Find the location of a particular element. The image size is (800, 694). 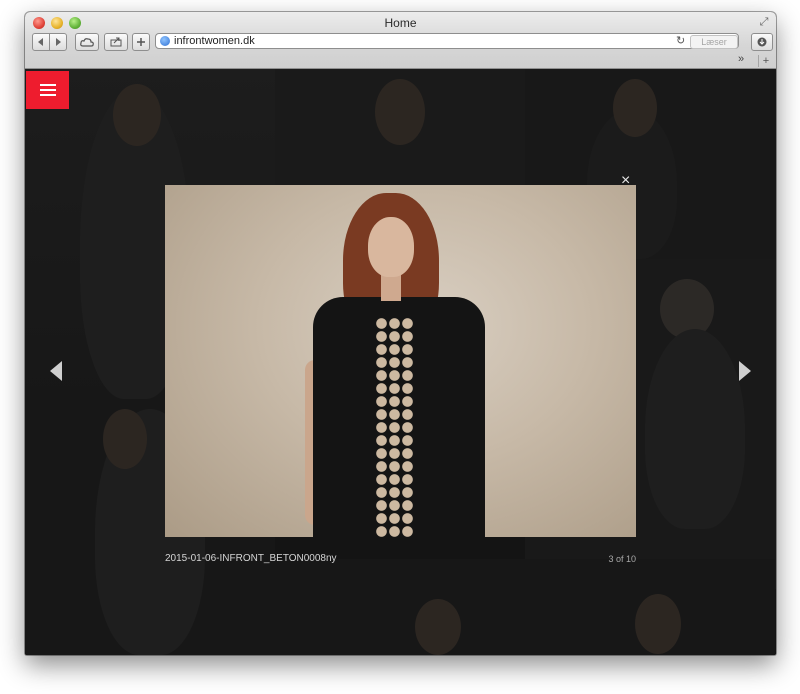

hamburger-icon is located at coordinates (47, 90).